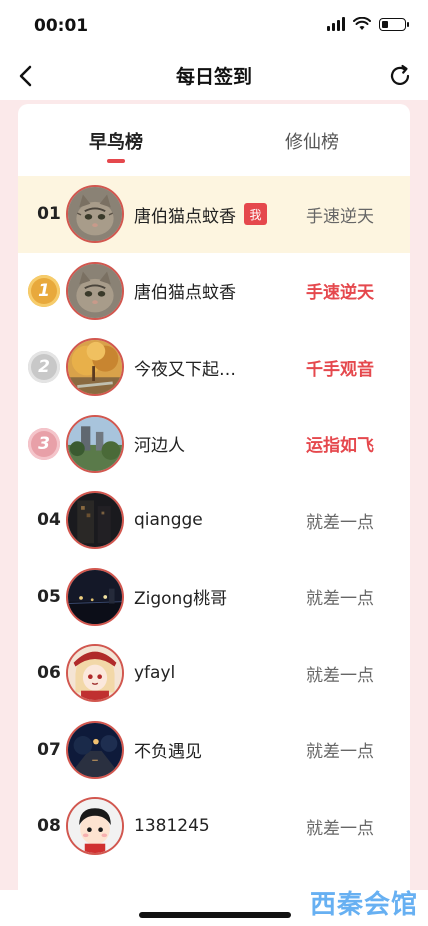  I want to click on status-bar: 00:01, so click(214, 26).